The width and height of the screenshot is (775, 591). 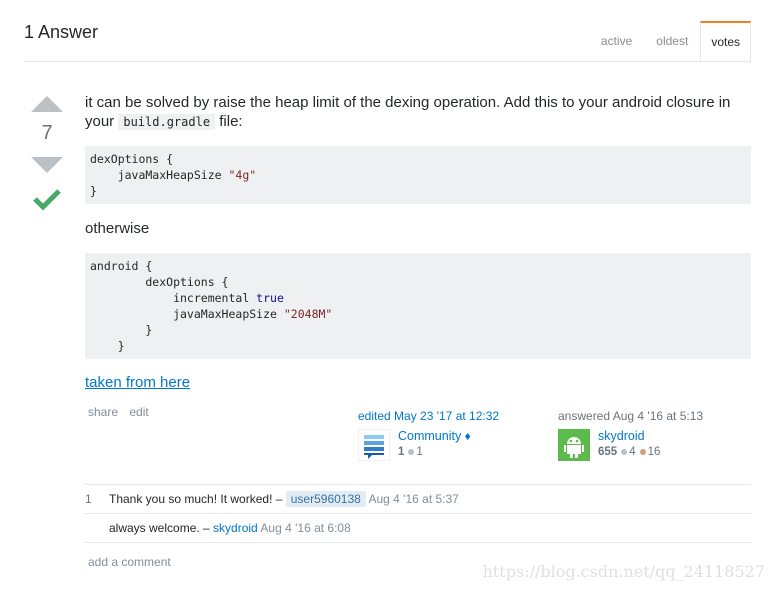 What do you see at coordinates (374, 445) in the screenshot?
I see `community-avatar` at bounding box center [374, 445].